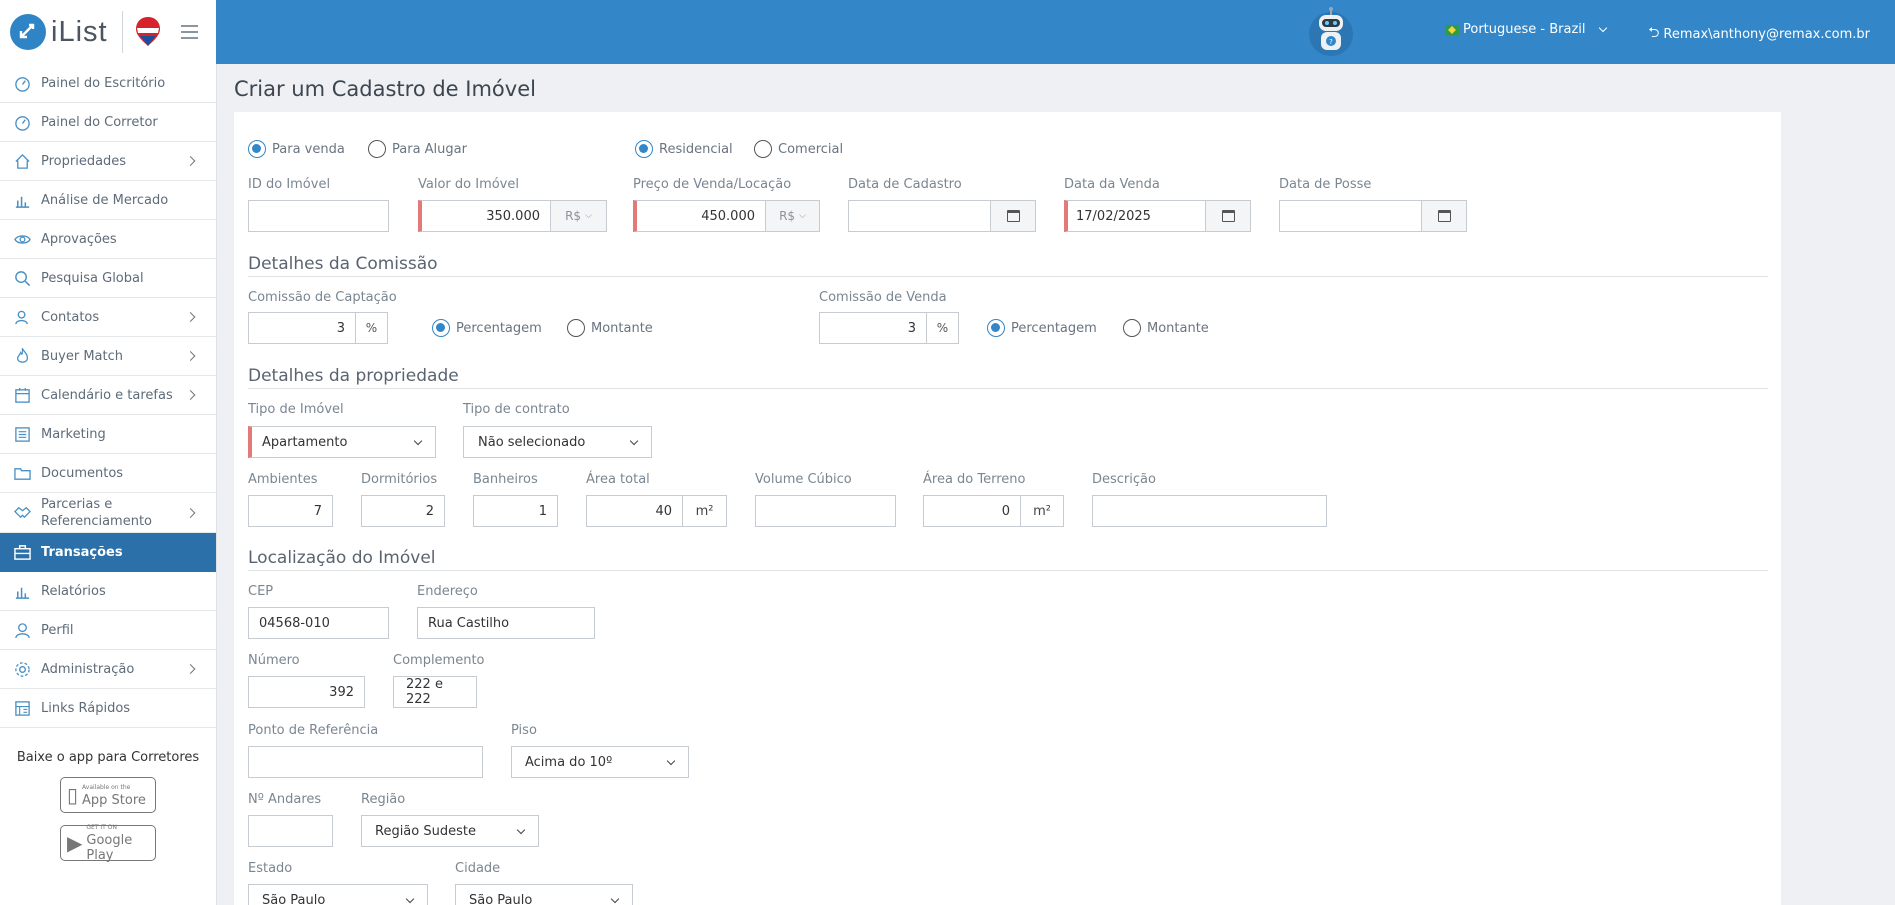 The image size is (1895, 905). What do you see at coordinates (435, 692) in the screenshot?
I see `complement-input: 222 e 222` at bounding box center [435, 692].